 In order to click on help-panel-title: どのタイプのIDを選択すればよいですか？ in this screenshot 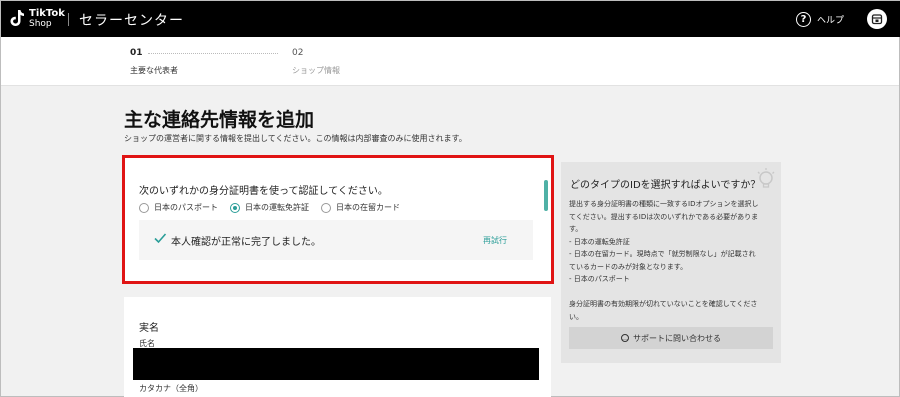, I will do `click(665, 185)`.